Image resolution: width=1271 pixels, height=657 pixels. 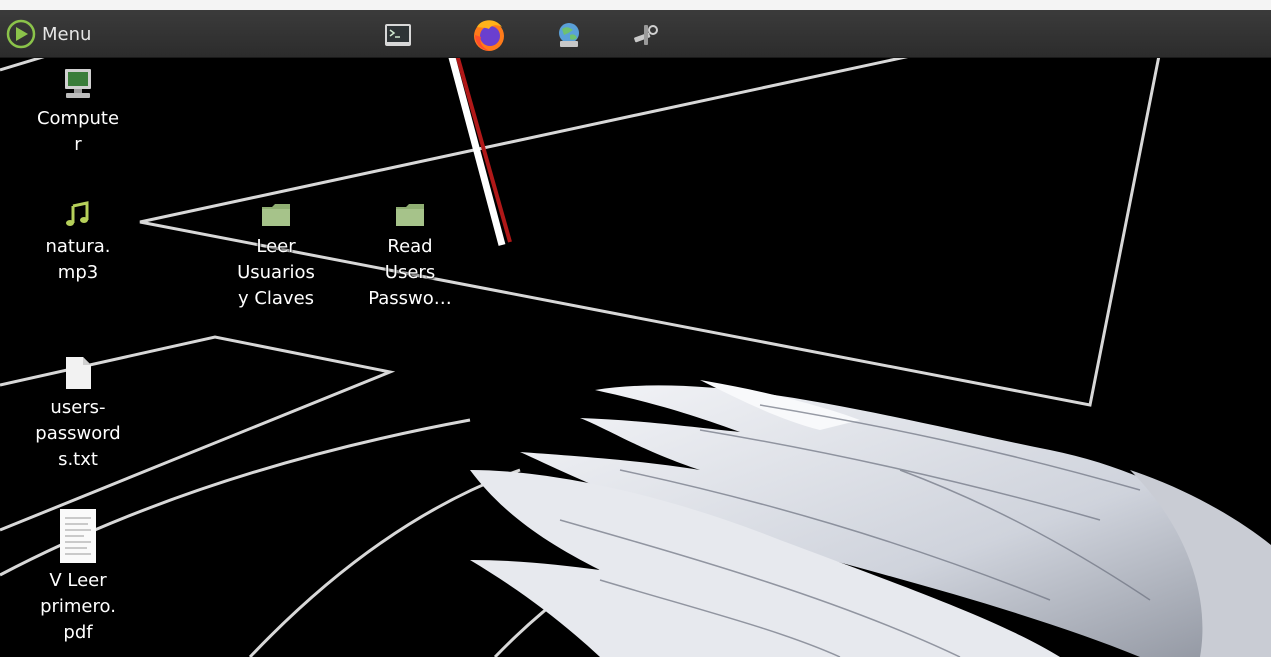 I want to click on tools-icon, so click(x=646, y=35).